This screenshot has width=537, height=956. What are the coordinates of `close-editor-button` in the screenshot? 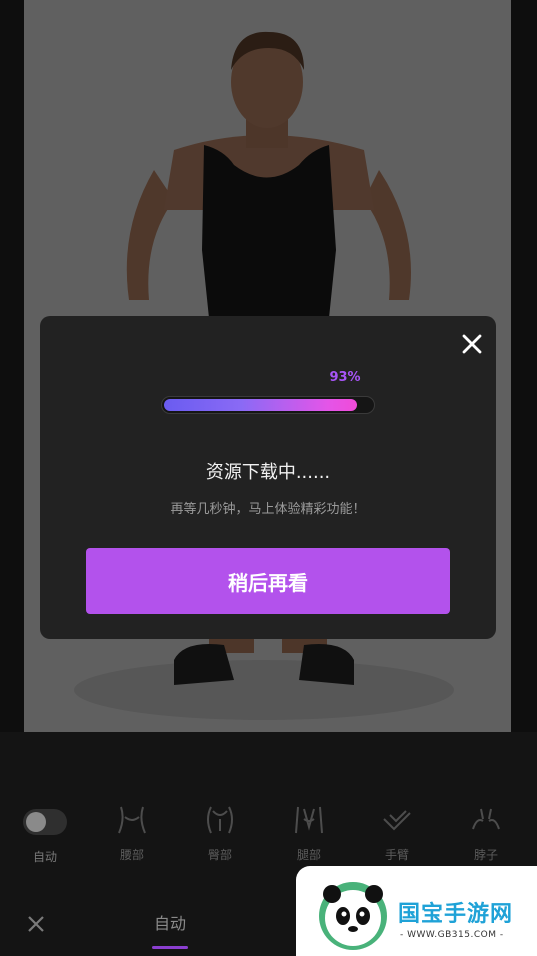 It's located at (36, 924).